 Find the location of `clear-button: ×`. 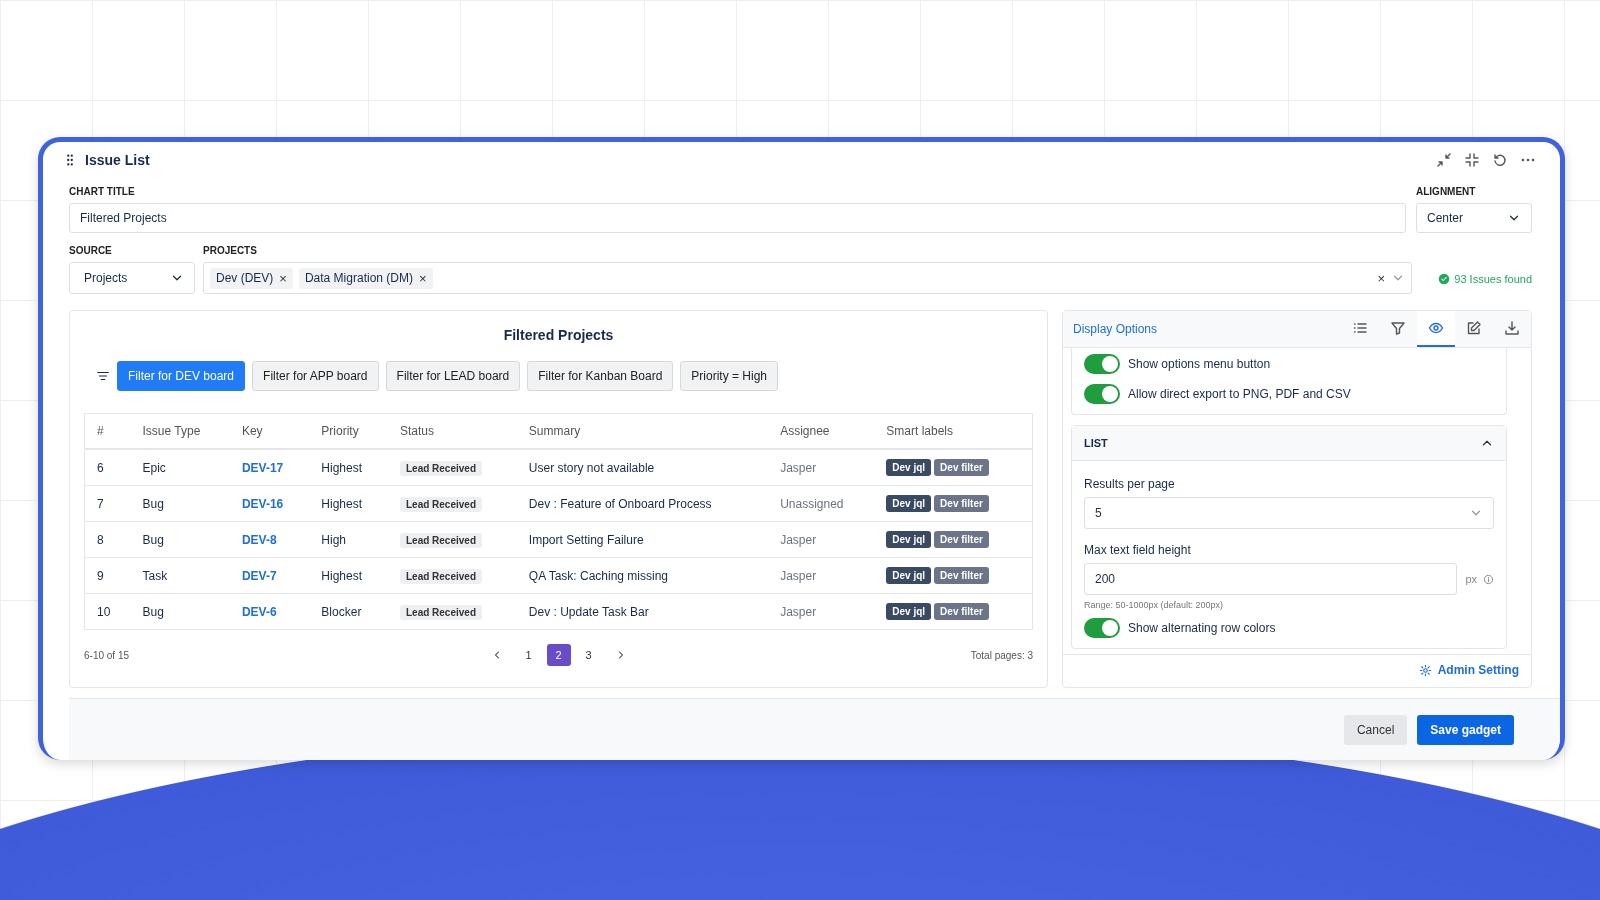

clear-button: × is located at coordinates (1381, 278).